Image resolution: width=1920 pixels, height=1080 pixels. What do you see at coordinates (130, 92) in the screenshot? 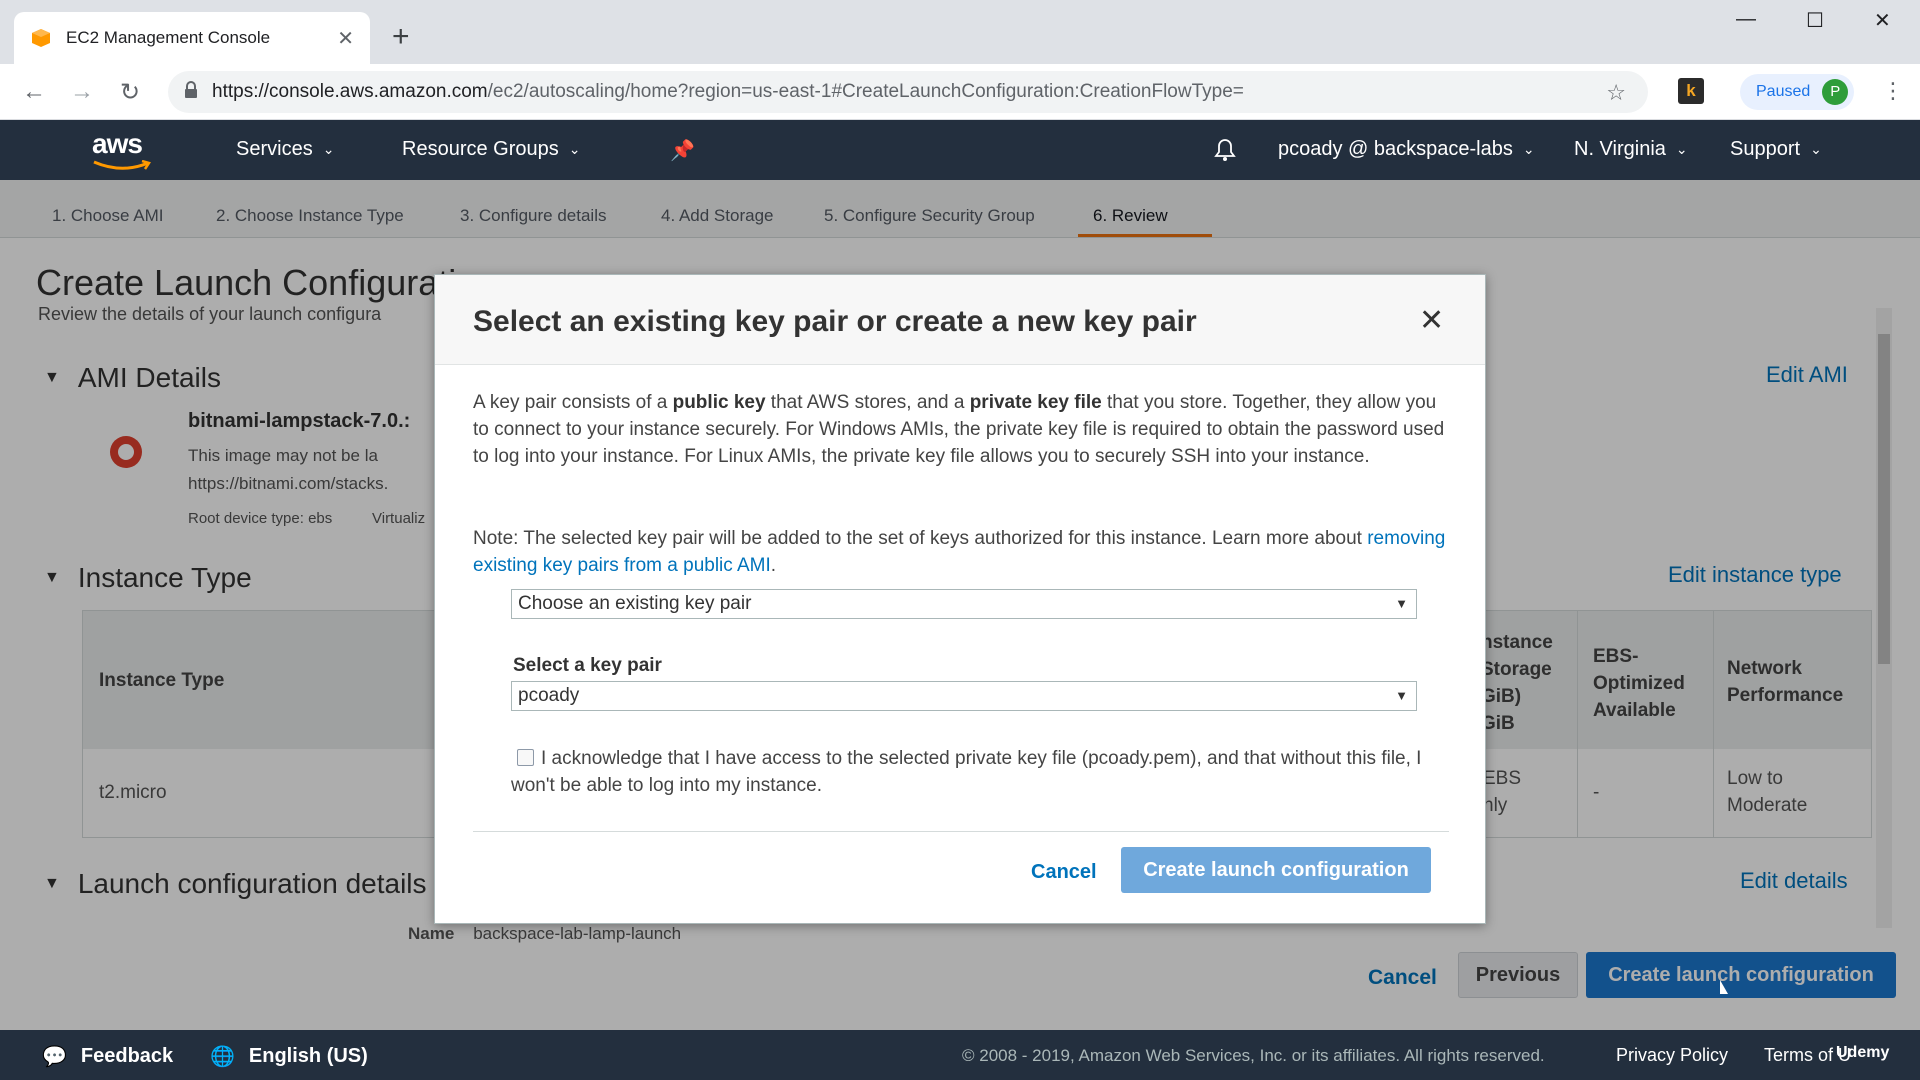
I see `reload-icon: ↻` at bounding box center [130, 92].